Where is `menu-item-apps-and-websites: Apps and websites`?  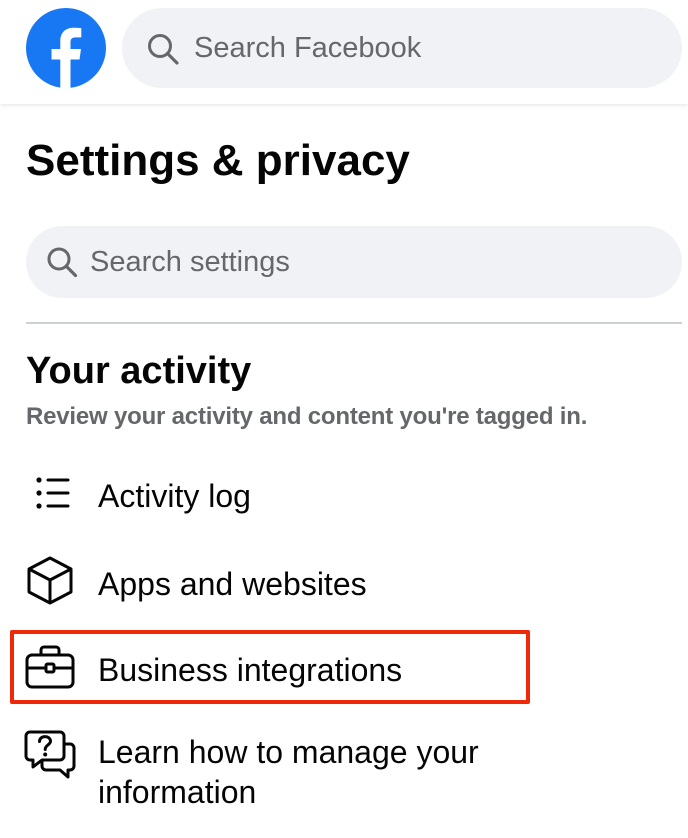
menu-item-apps-and-websites: Apps and websites is located at coordinates (342, 582).